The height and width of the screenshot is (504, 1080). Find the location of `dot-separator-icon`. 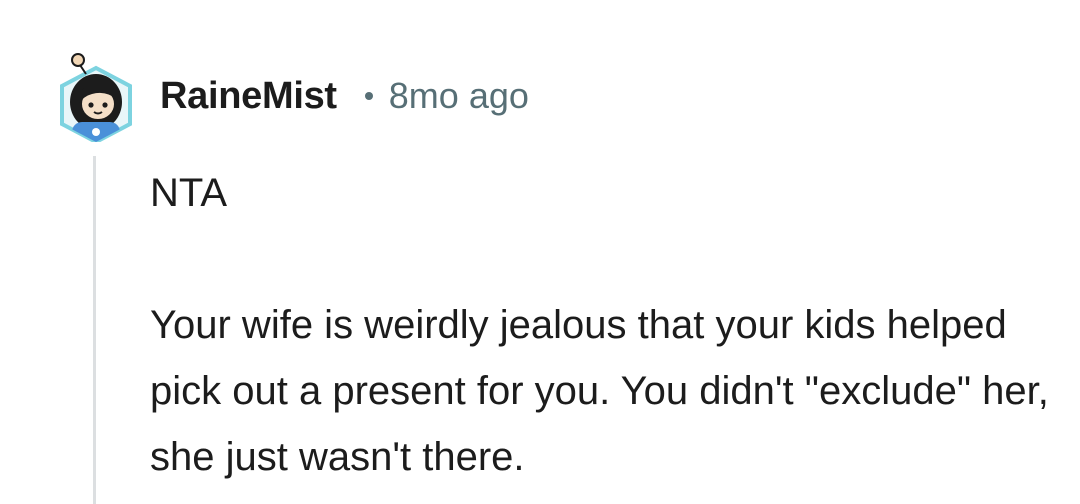

dot-separator-icon is located at coordinates (368, 96).